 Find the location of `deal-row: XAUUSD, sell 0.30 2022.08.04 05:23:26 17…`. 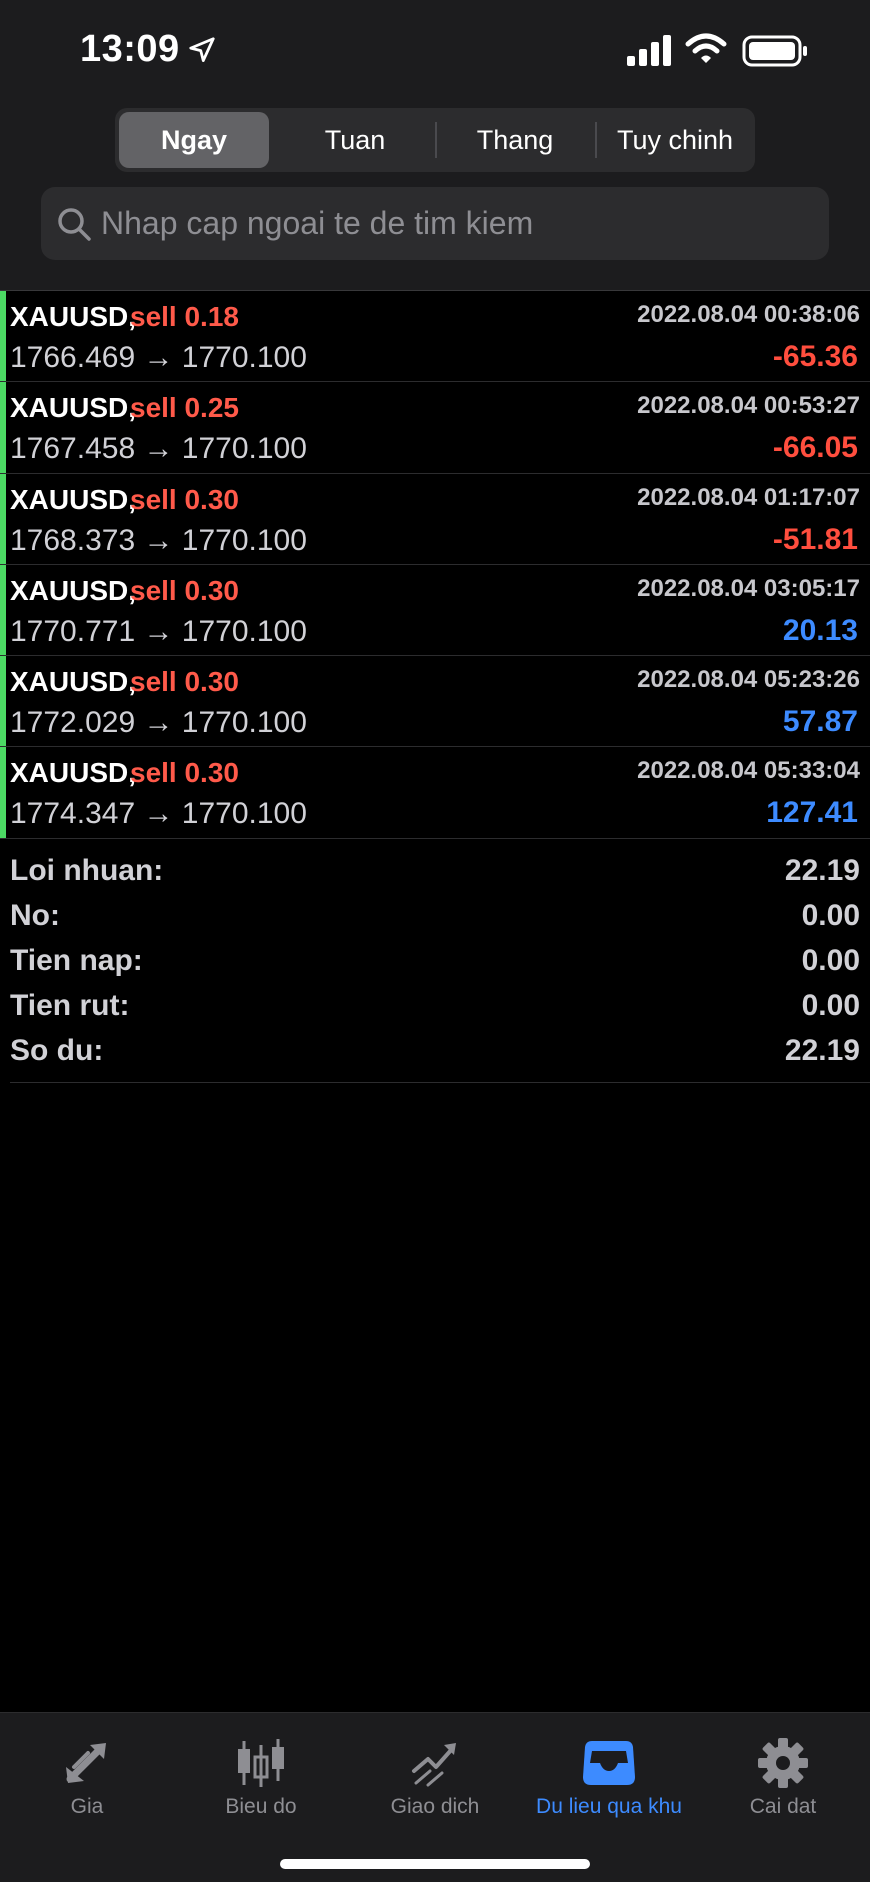

deal-row: XAUUSD, sell 0.30 2022.08.04 05:23:26 17… is located at coordinates (435, 702).